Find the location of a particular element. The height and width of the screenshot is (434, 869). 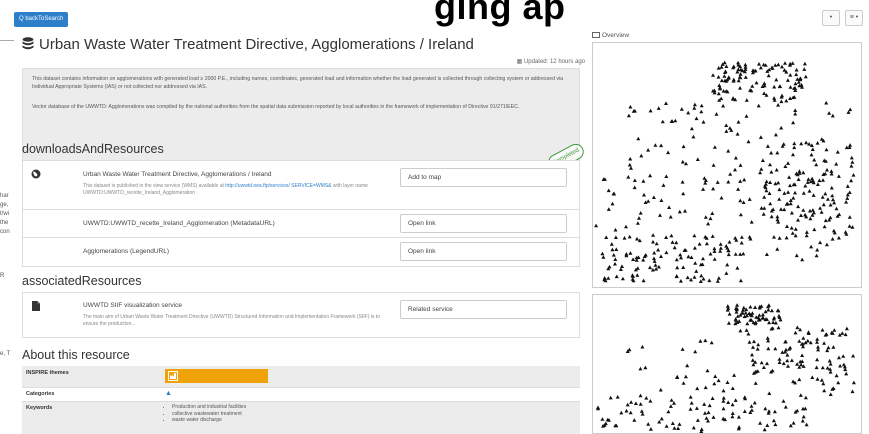

calendar-icon: ▦ is located at coordinates (519, 62).